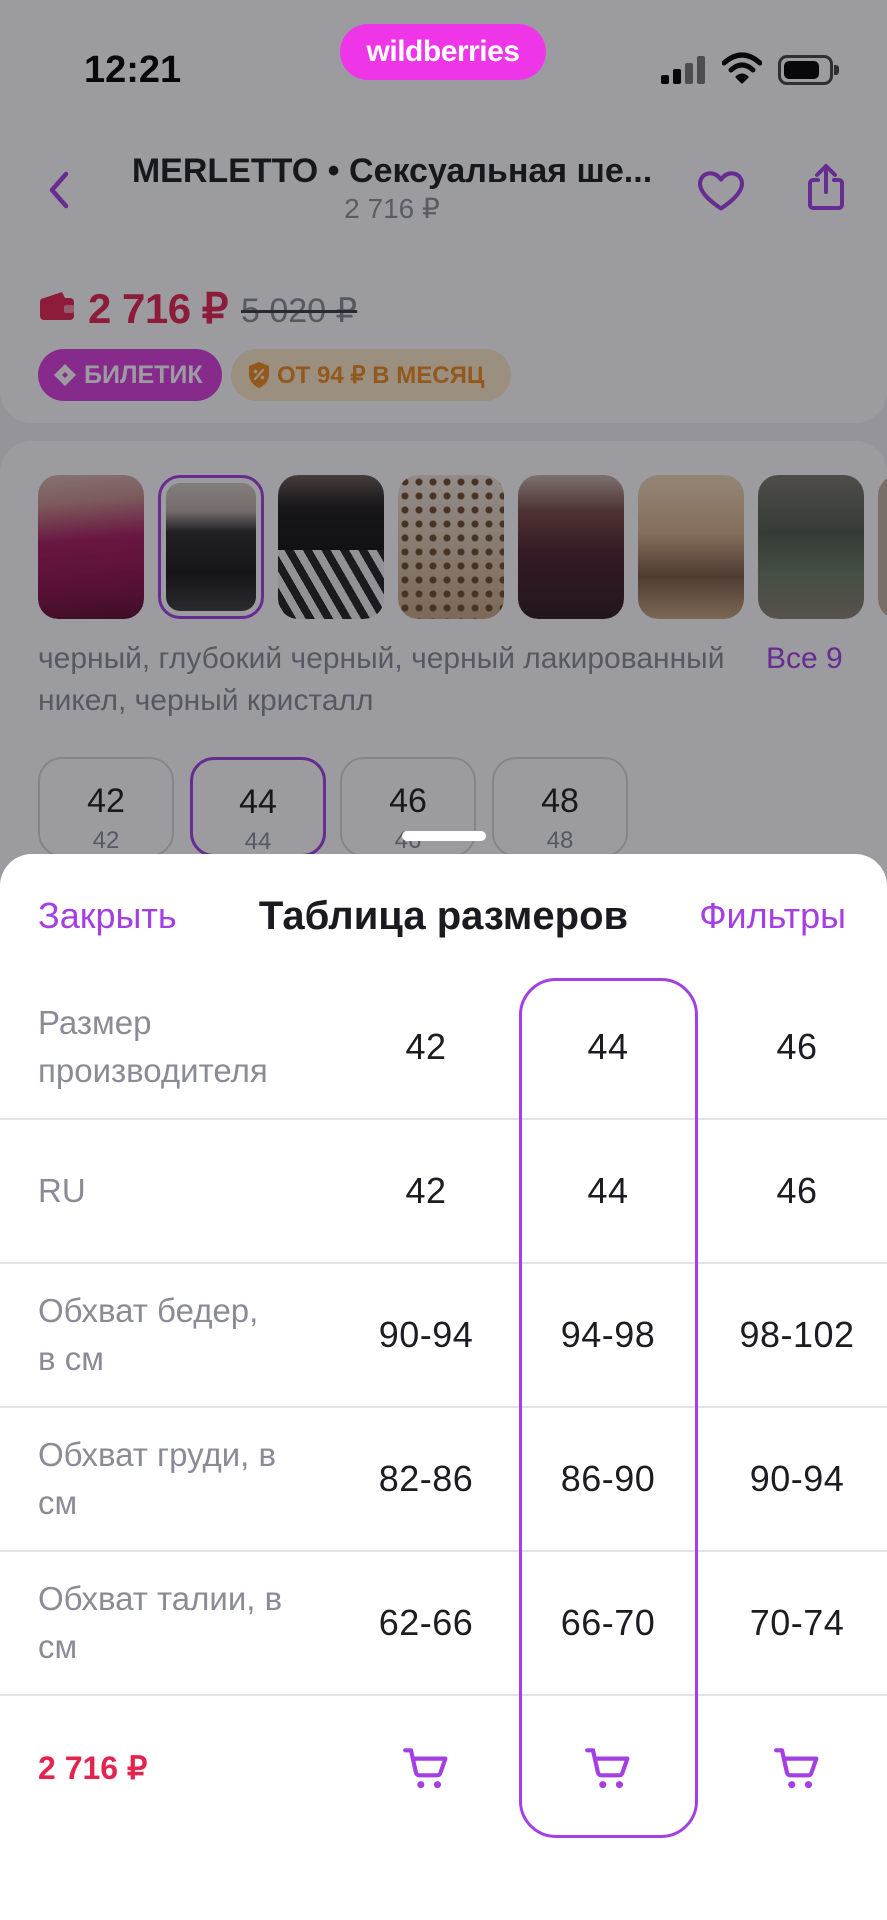  I want to click on table-row: RU 42 44 46, so click(443, 1192).